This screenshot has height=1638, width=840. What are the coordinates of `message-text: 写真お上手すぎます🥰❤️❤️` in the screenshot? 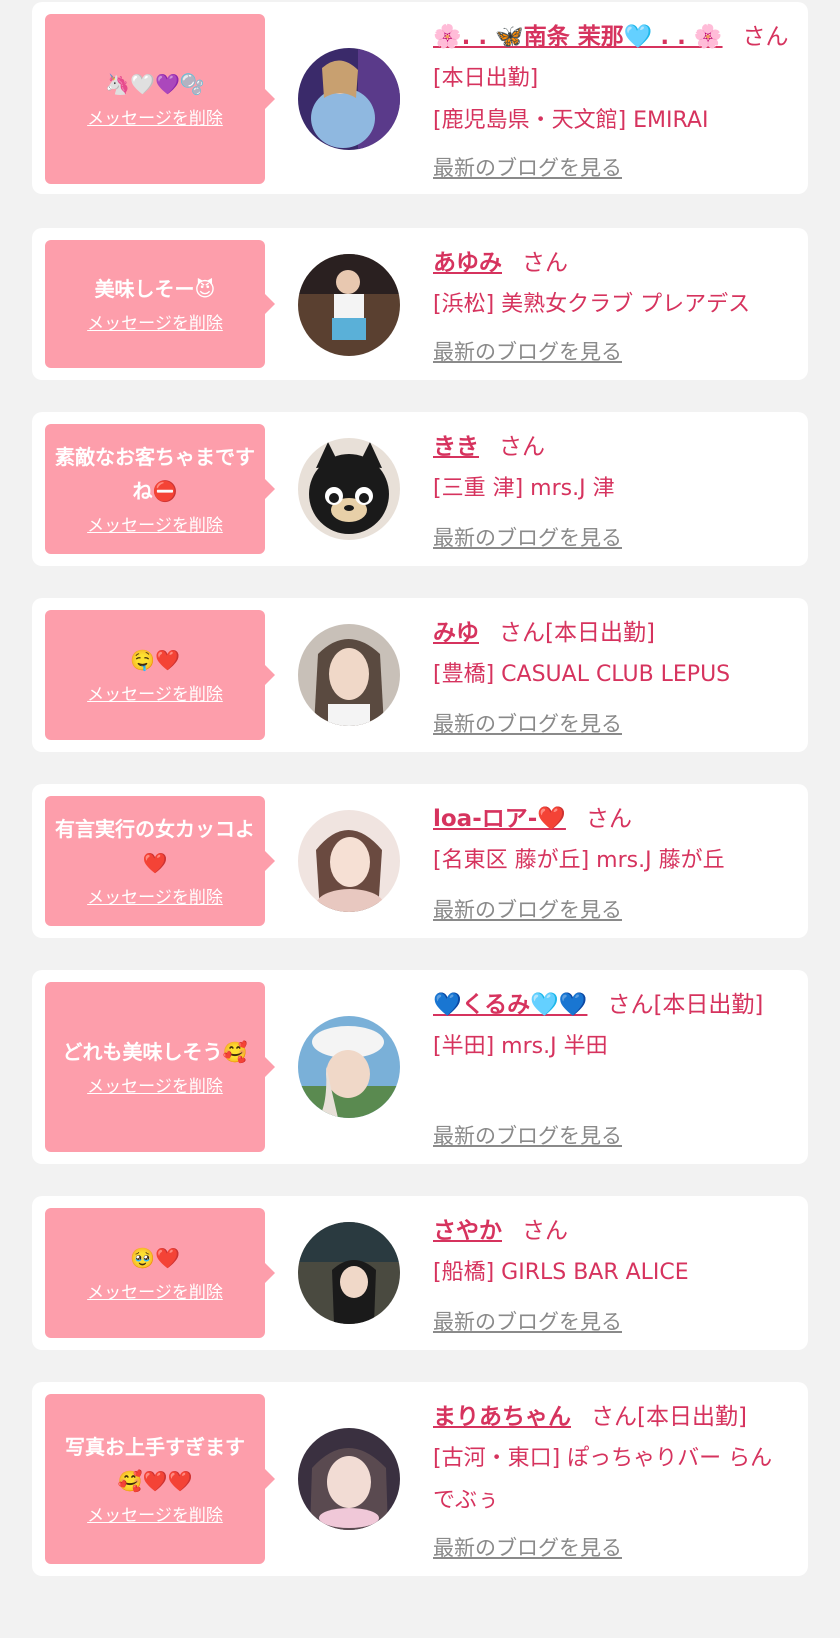 It's located at (155, 1464).